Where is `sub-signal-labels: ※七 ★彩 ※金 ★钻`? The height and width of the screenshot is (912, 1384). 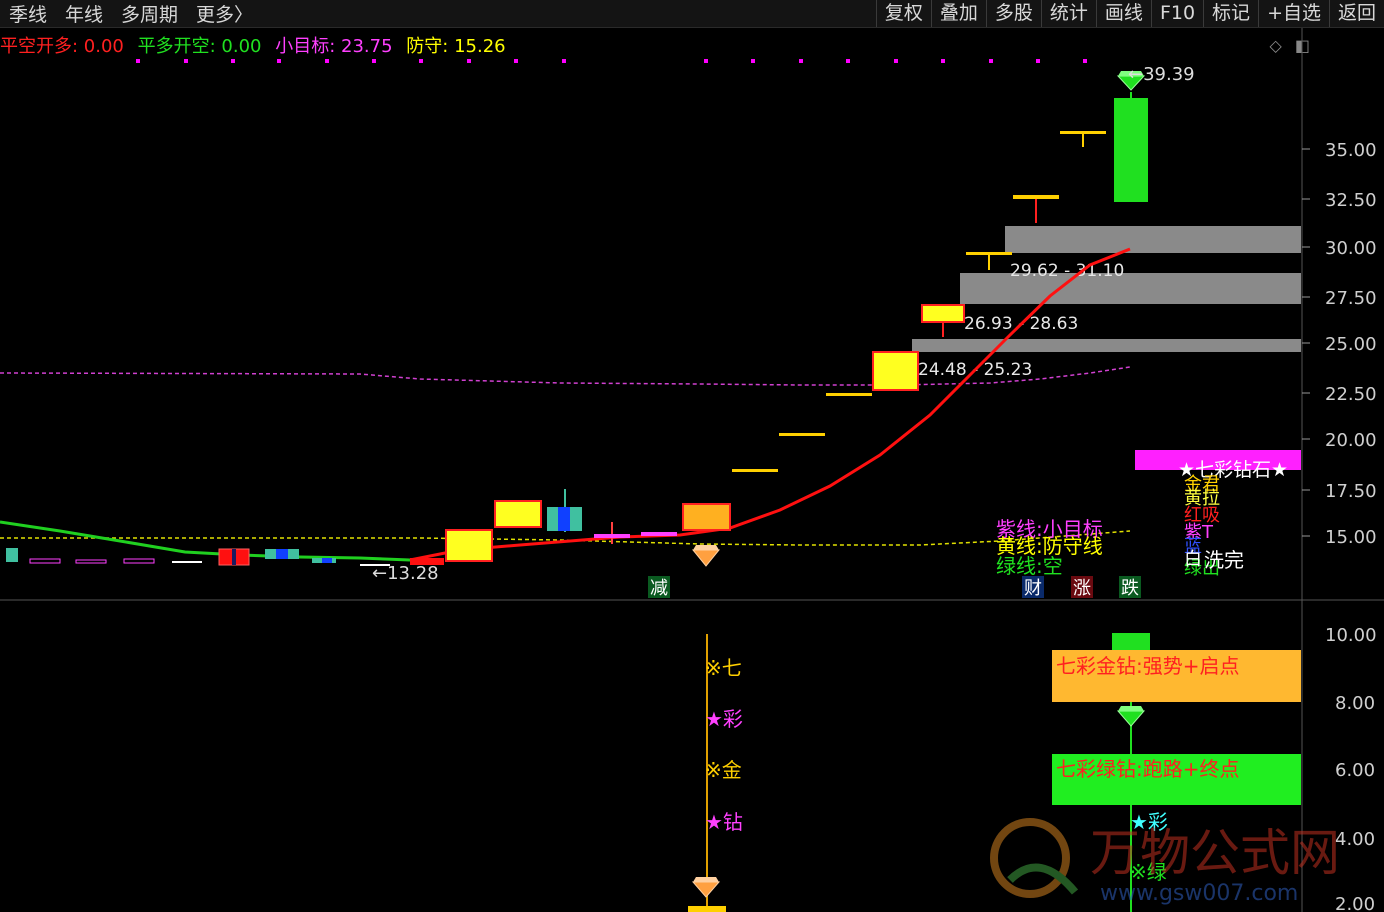
sub-signal-labels: ※七 ★彩 ※金 ★钻 is located at coordinates (724, 745).